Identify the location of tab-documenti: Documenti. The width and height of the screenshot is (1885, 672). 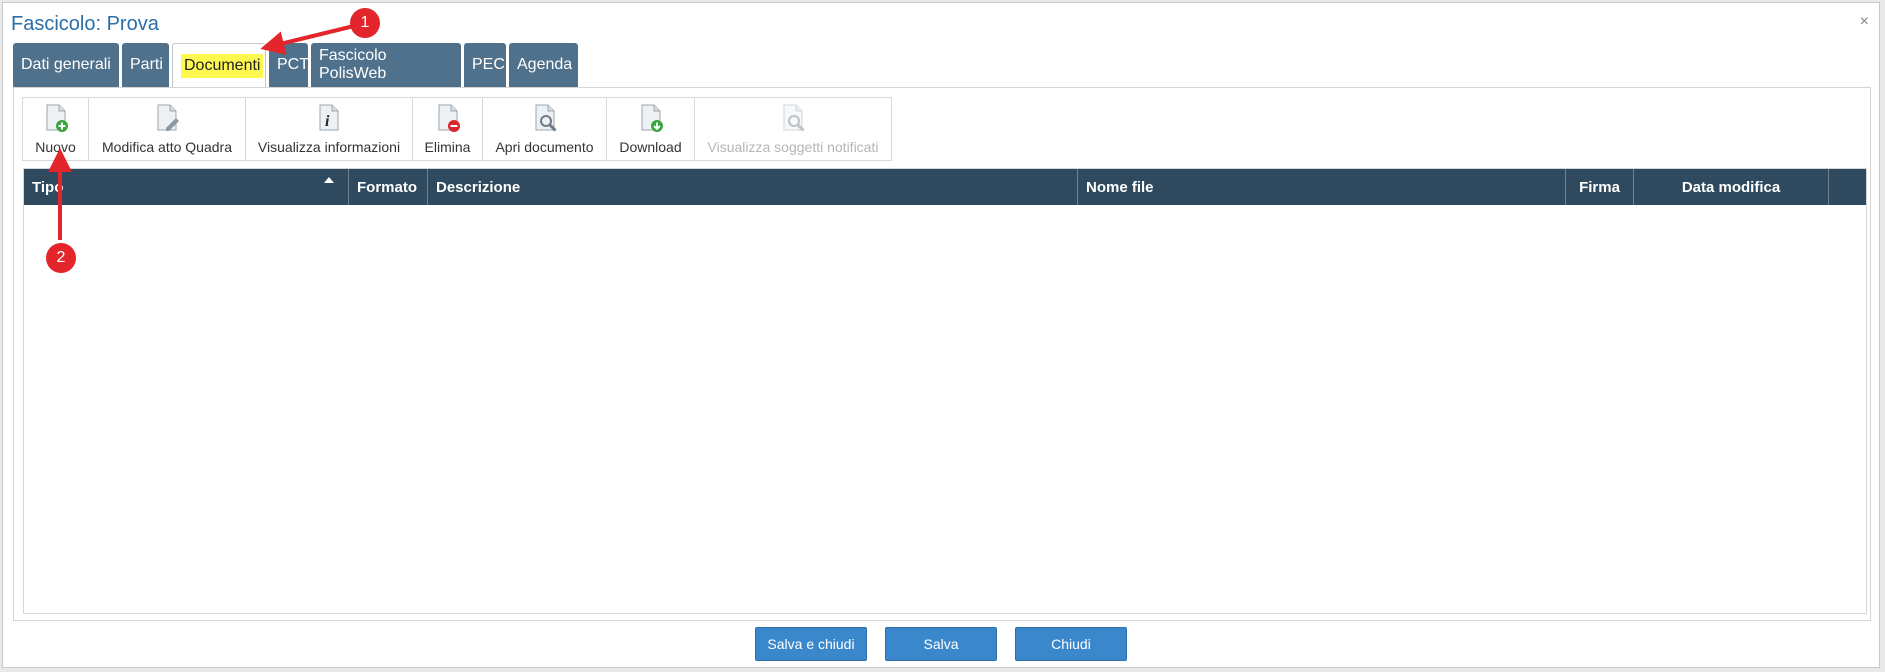
(219, 65).